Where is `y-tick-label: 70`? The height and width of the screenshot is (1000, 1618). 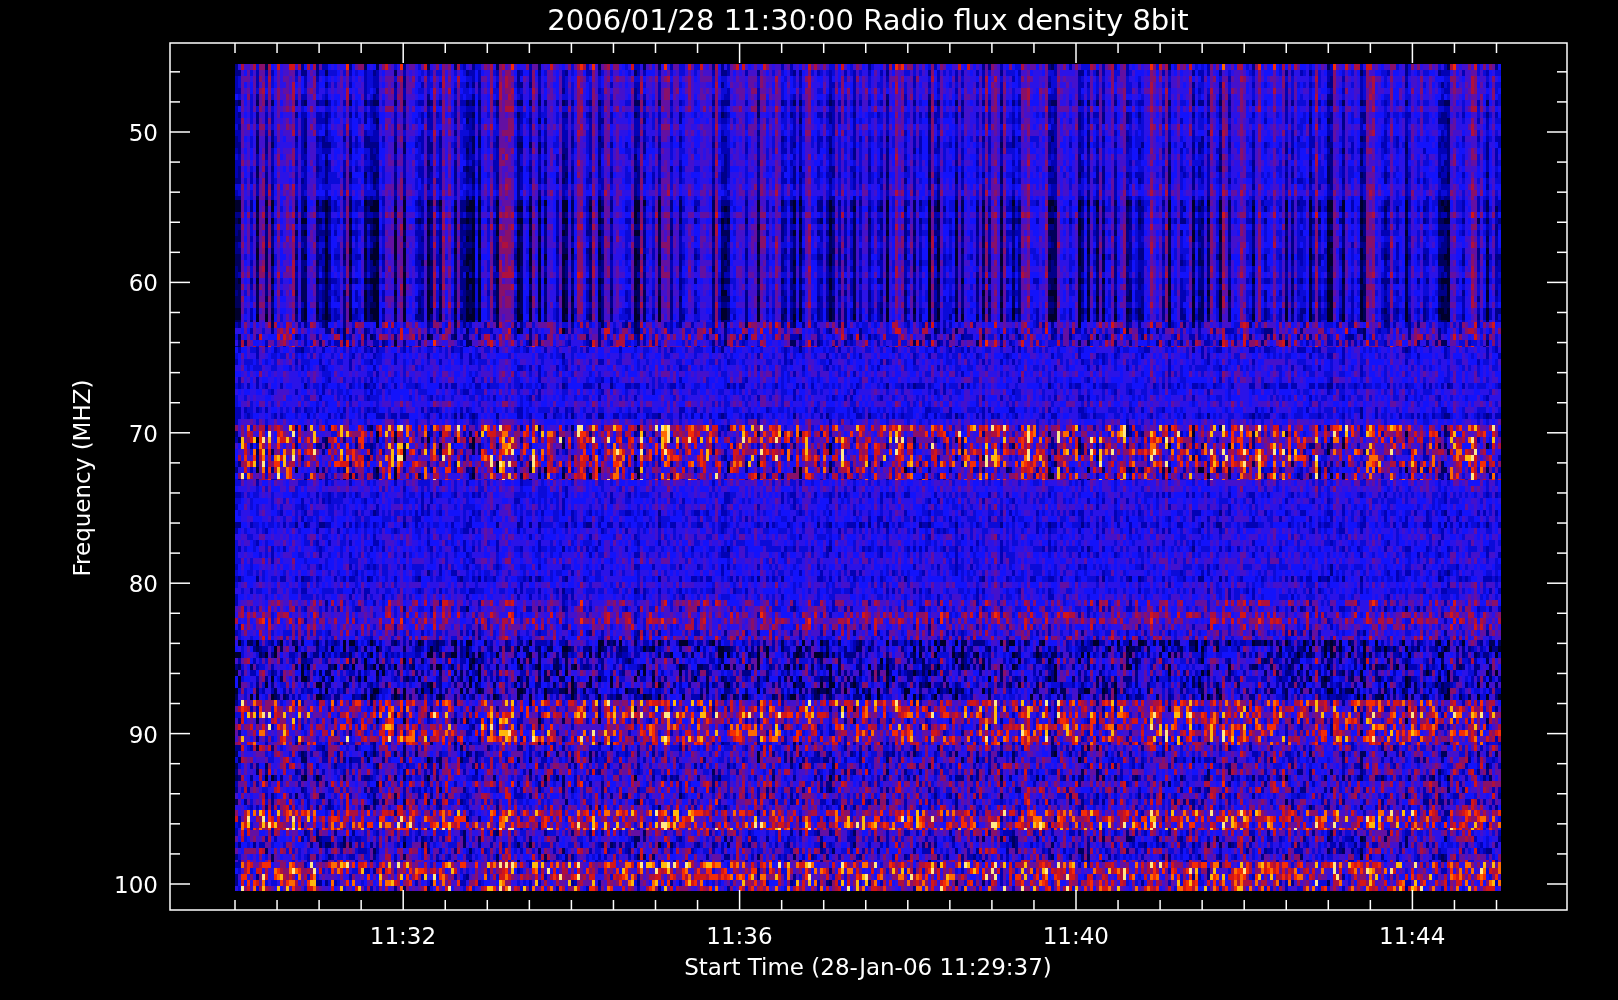
y-tick-label: 70 is located at coordinates (143, 433).